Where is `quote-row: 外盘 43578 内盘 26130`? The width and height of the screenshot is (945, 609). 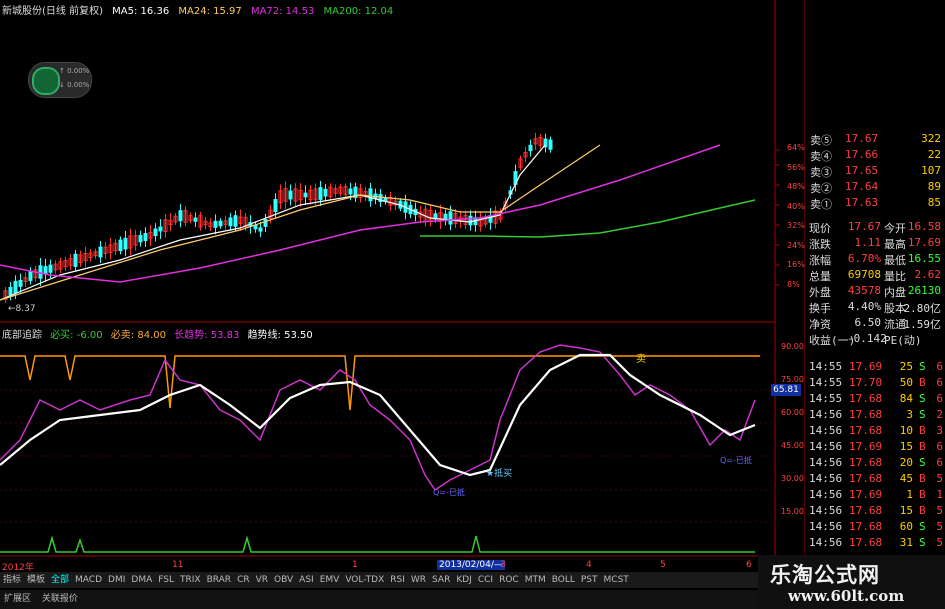 quote-row: 外盘 43578 内盘 26130 is located at coordinates (875, 292).